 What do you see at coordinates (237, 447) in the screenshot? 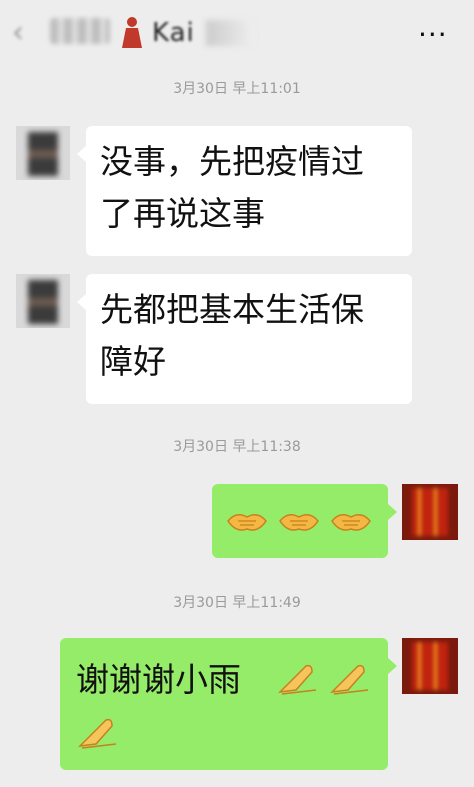
I see `timestamp: 3月30日 早上11:38` at bounding box center [237, 447].